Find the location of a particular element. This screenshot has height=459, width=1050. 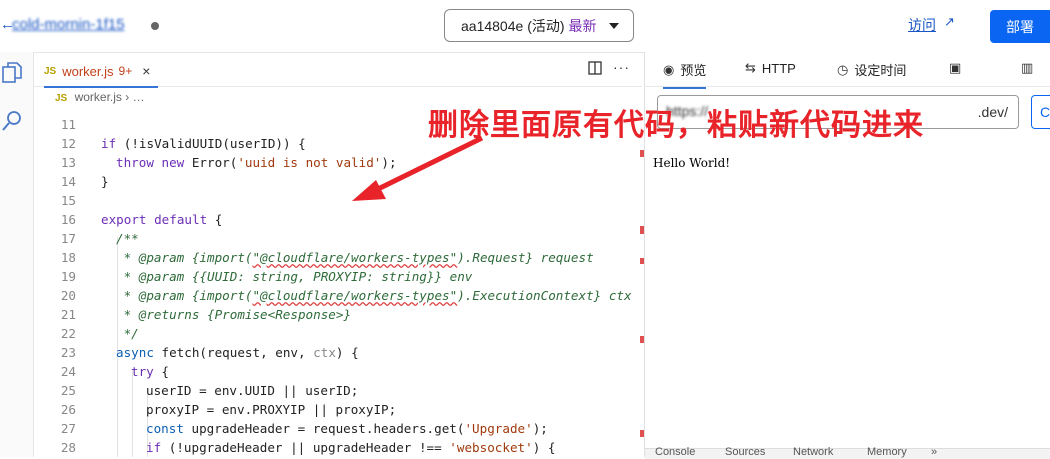

tab-network: Network is located at coordinates (813, 452).